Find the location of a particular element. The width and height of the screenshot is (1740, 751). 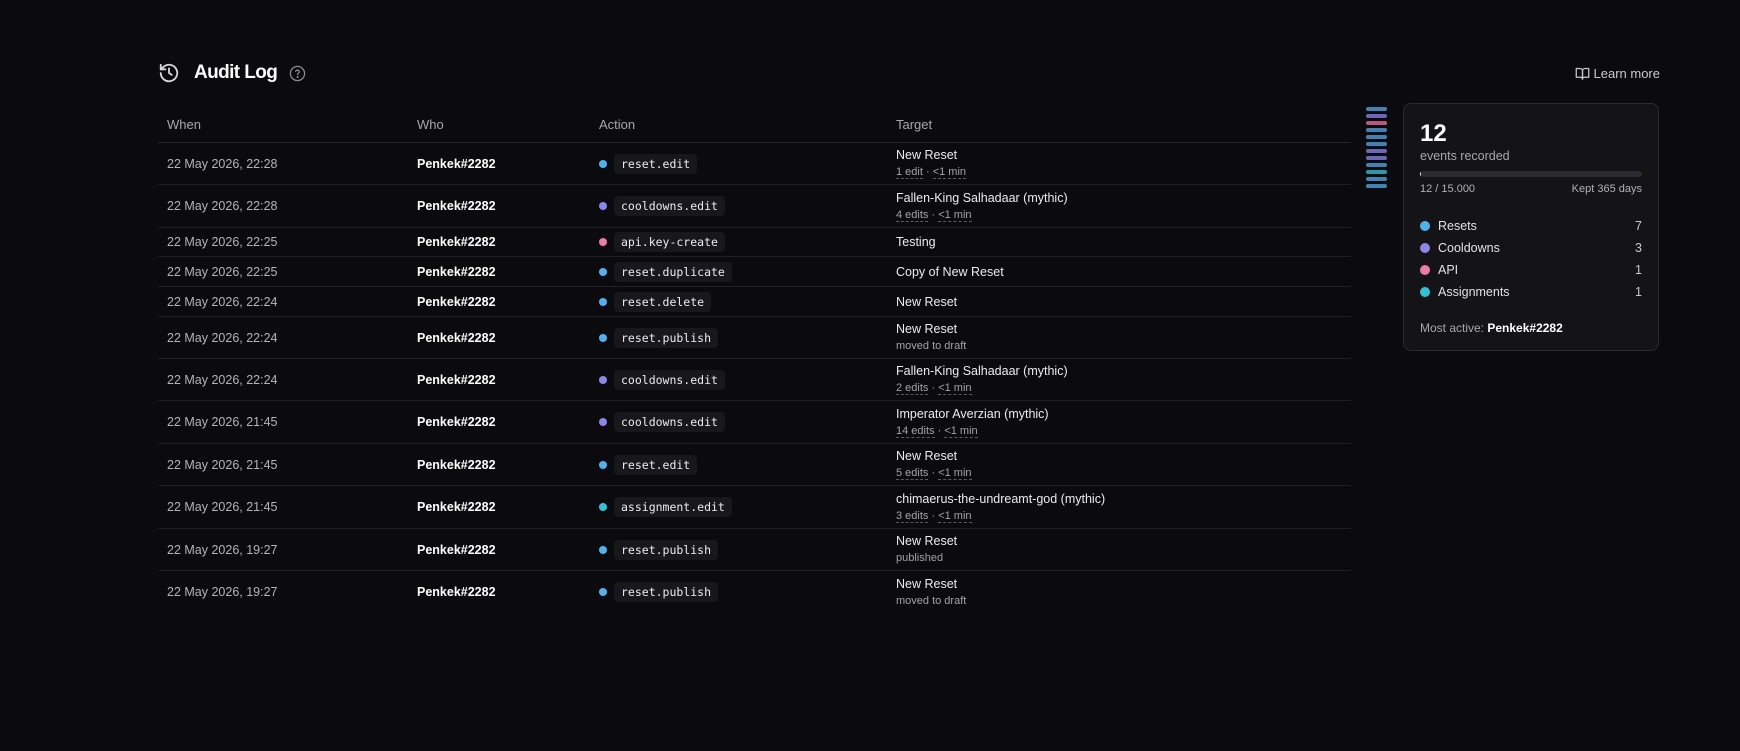

legend-value: 7 is located at coordinates (1638, 226).